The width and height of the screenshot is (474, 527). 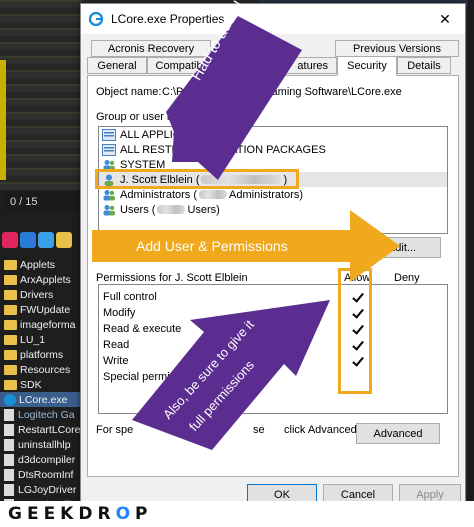 I want to click on watermark-bar: GEEKDROP, so click(x=237, y=514).